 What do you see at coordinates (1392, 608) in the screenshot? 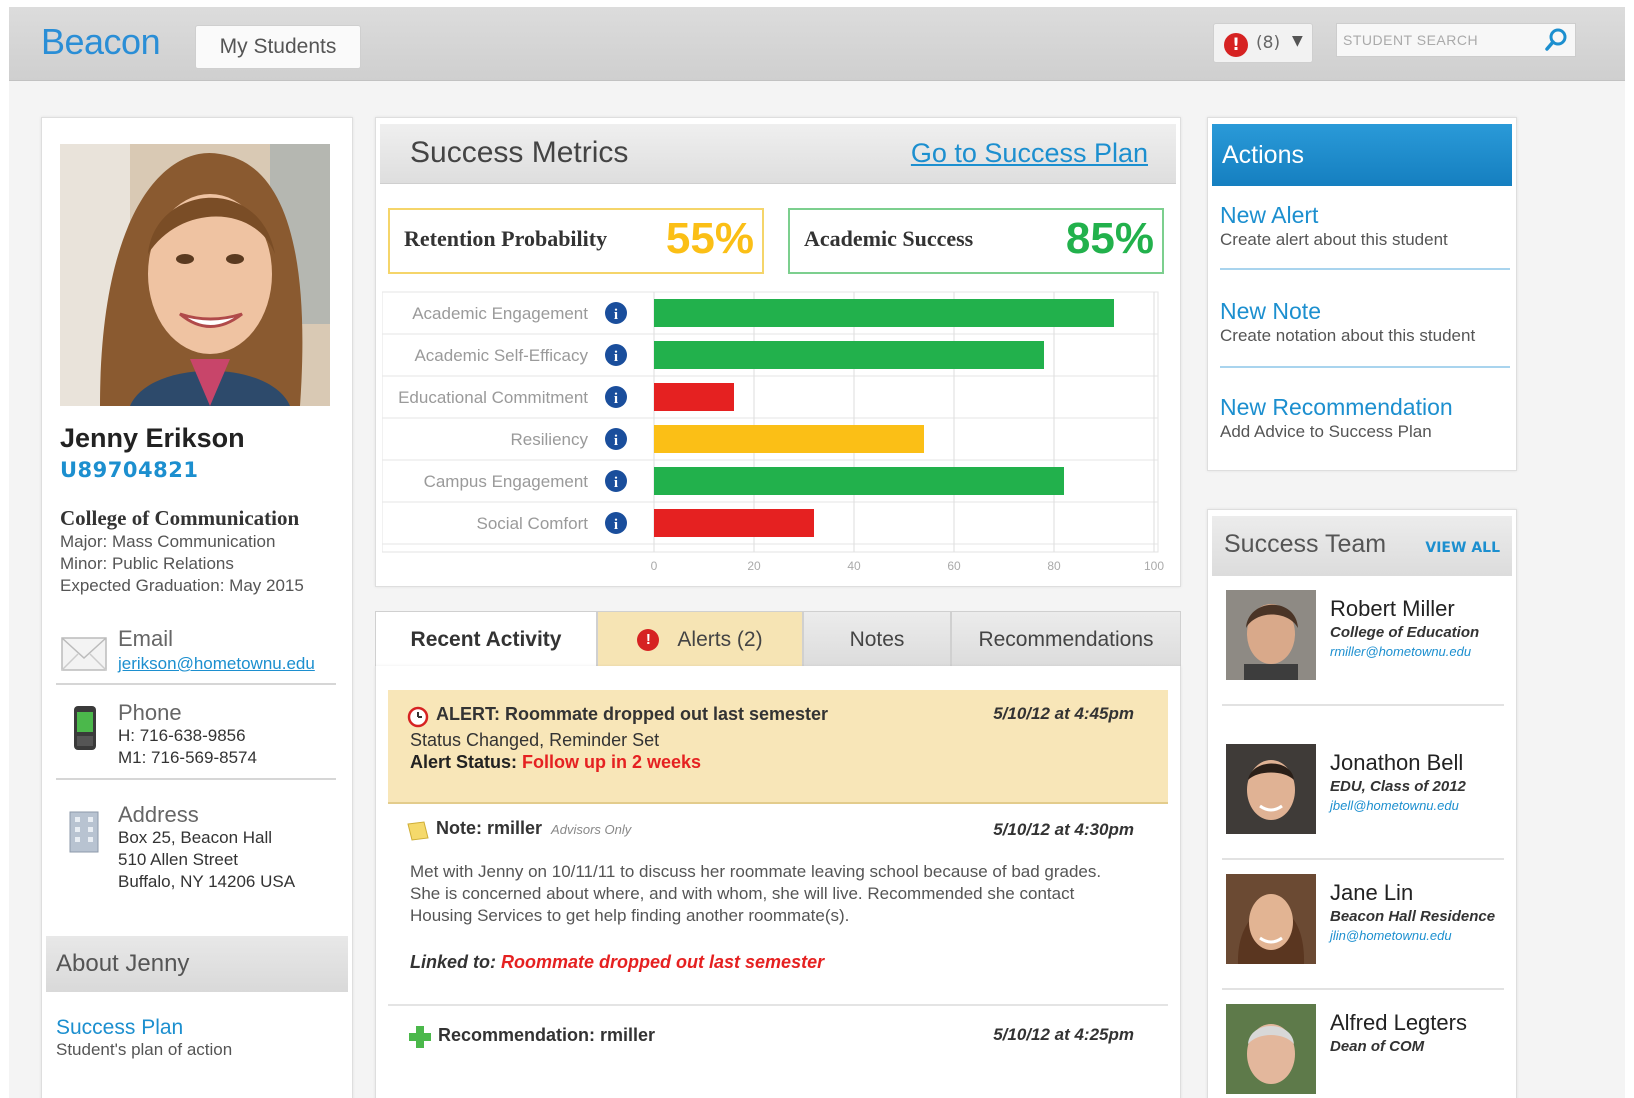
I see `team-member-name: Robert Miller` at bounding box center [1392, 608].